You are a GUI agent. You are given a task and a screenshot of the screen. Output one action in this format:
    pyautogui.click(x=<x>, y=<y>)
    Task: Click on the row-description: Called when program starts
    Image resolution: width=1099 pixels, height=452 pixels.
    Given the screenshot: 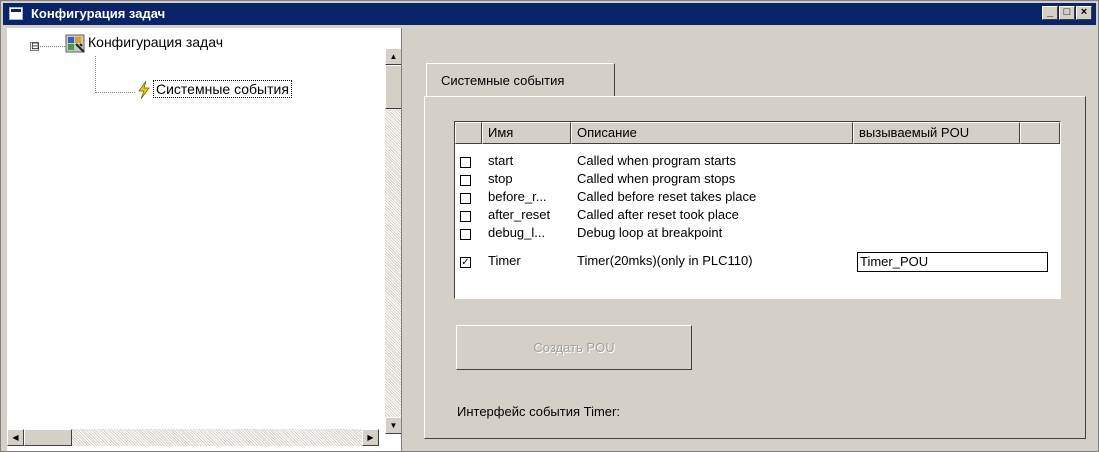 What is the action you would take?
    pyautogui.click(x=656, y=160)
    